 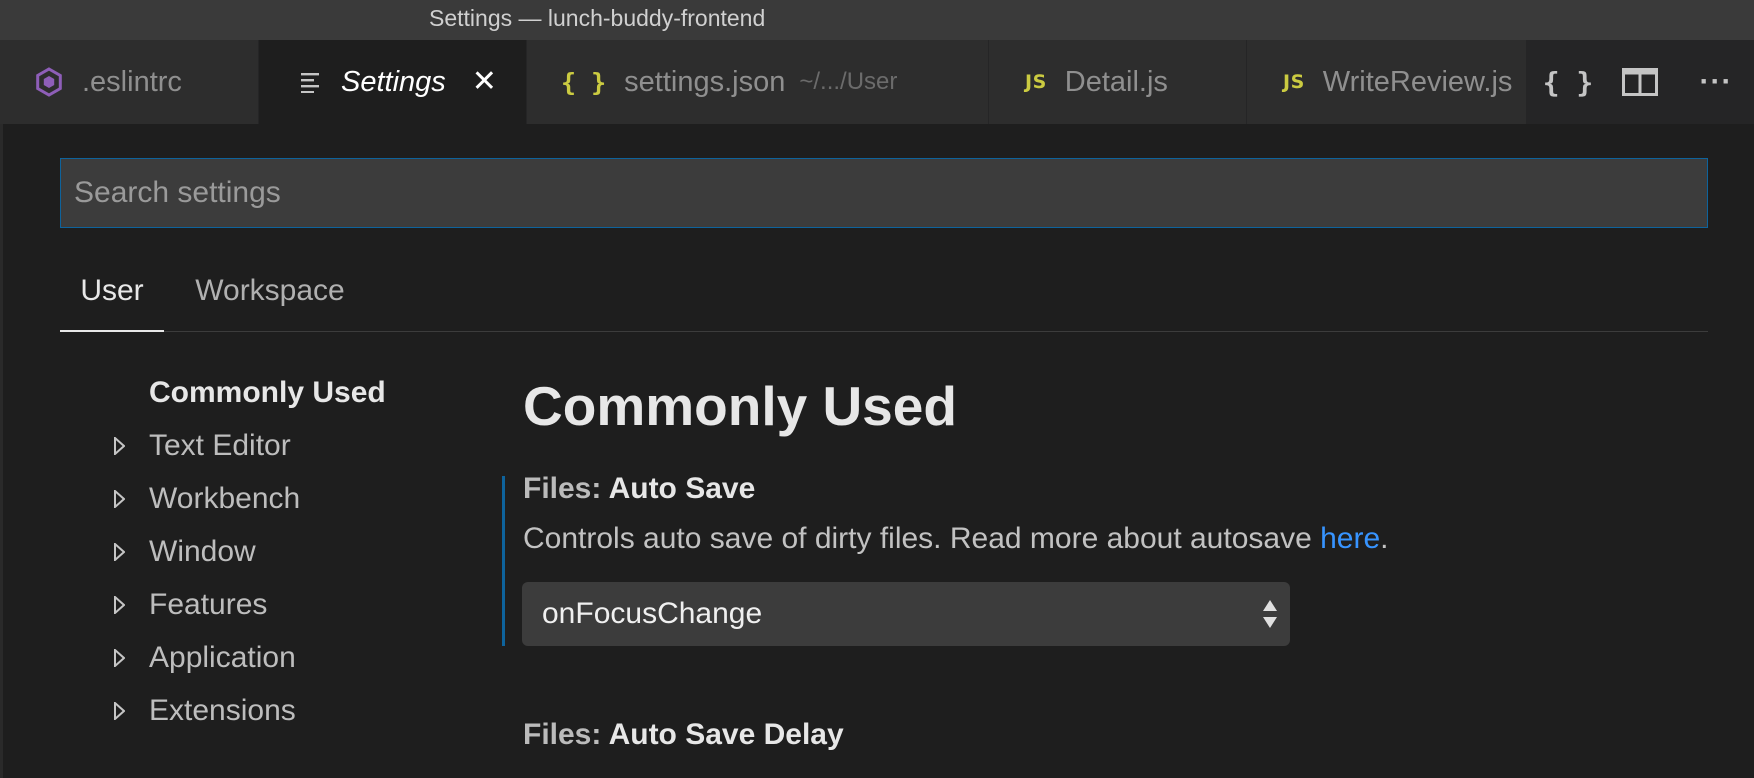 I want to click on tab-user: User, so click(x=112, y=291).